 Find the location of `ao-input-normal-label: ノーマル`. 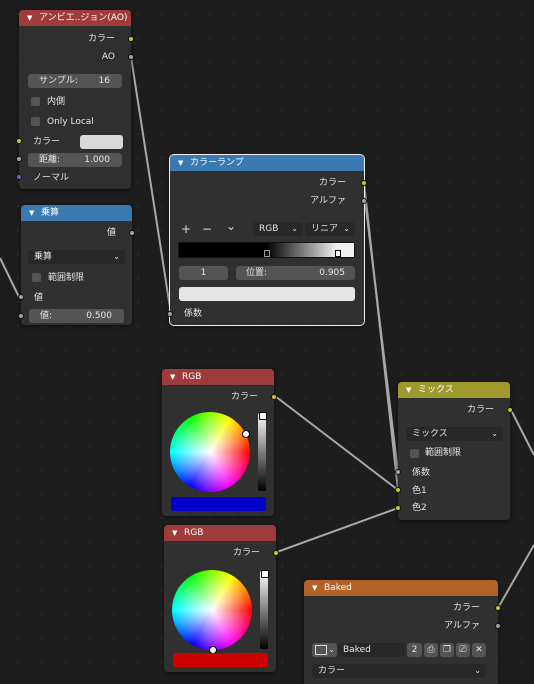

ao-input-normal-label: ノーマル is located at coordinates (51, 178).